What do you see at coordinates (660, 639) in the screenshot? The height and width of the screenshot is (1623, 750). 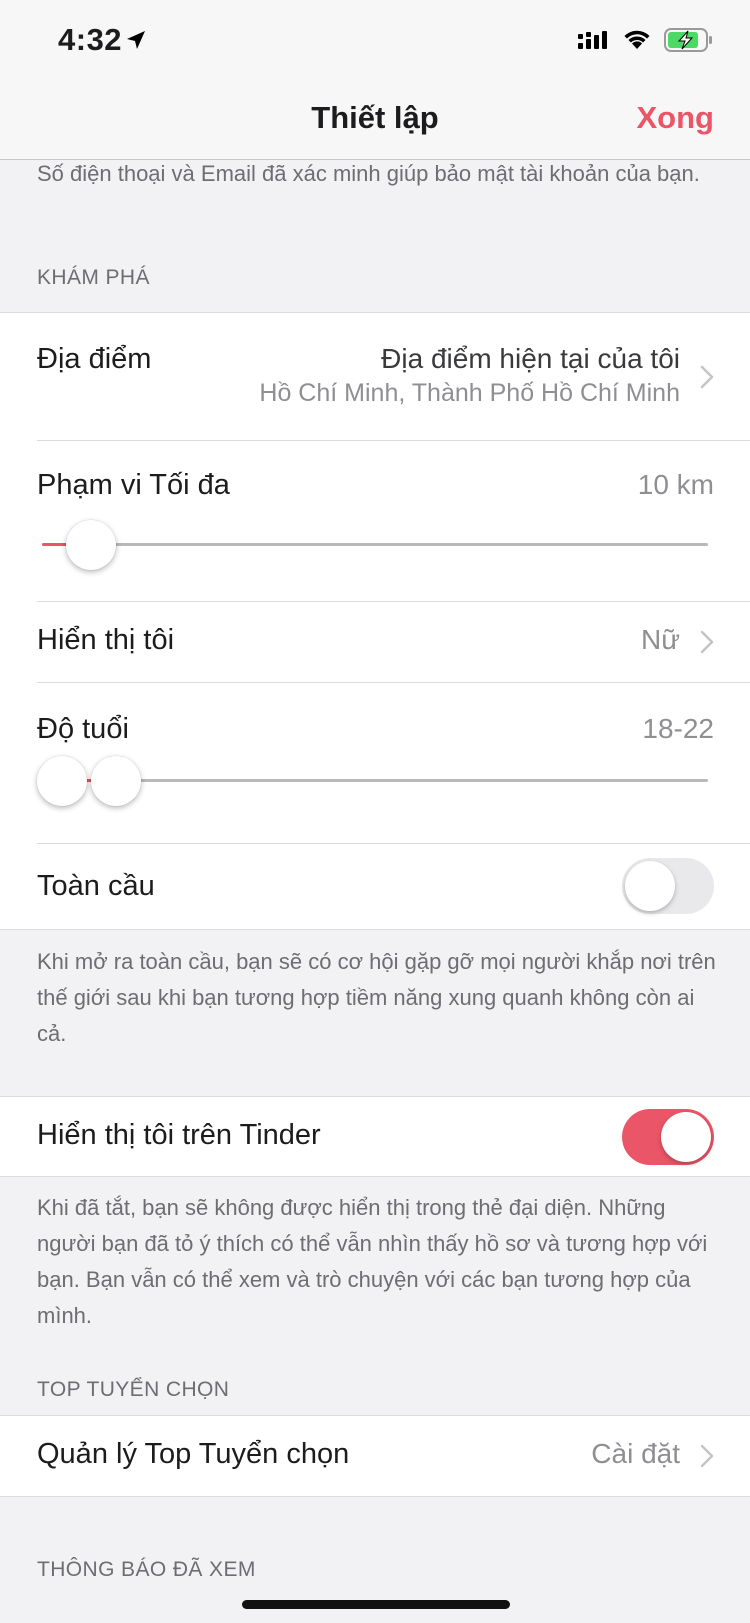 I see `show-me-value: Nữ` at bounding box center [660, 639].